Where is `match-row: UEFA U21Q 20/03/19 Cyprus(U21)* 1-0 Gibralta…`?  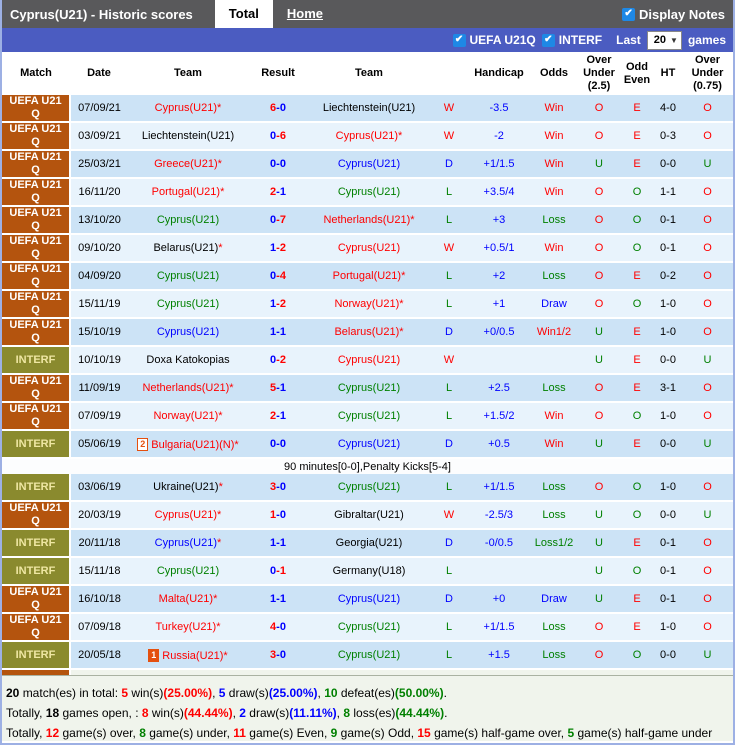
match-row: UEFA U21Q 20/03/19 Cyprus(U21)* 1-0 Gibralta… is located at coordinates (367, 515).